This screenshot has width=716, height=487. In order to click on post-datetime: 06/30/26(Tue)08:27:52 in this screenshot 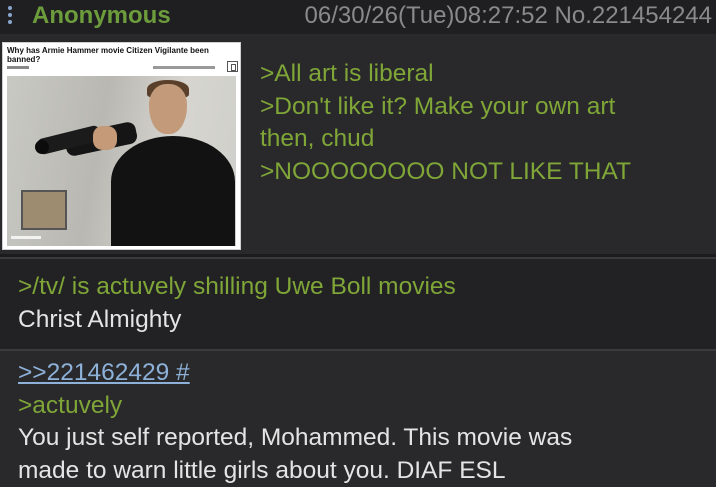, I will do `click(426, 15)`.